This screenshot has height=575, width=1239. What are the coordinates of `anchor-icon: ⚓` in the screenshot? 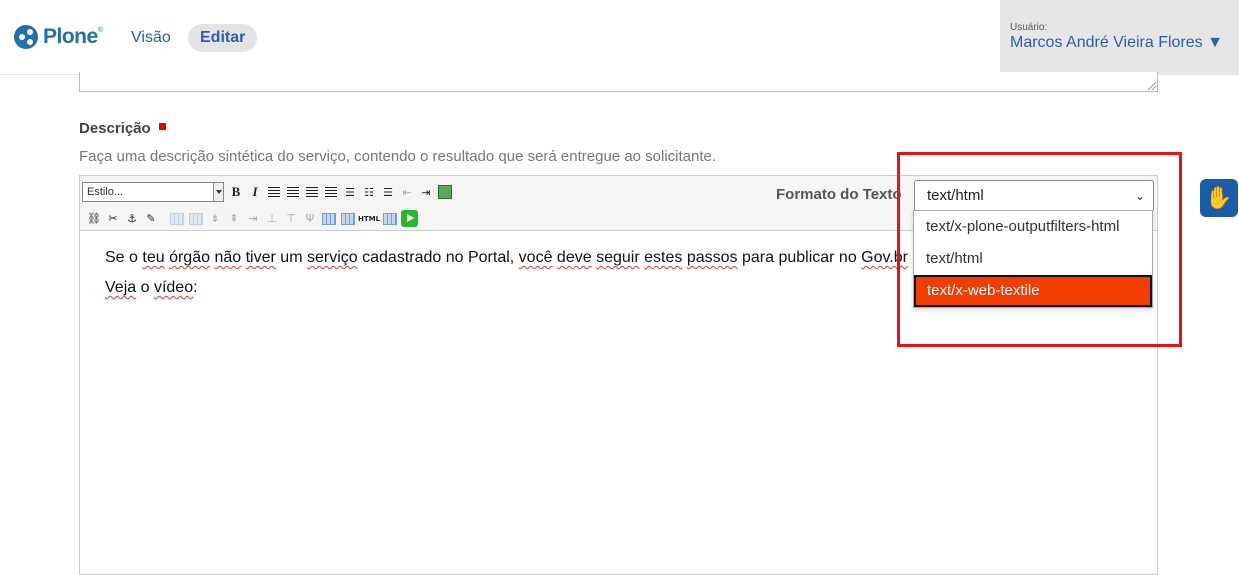 It's located at (132, 218).